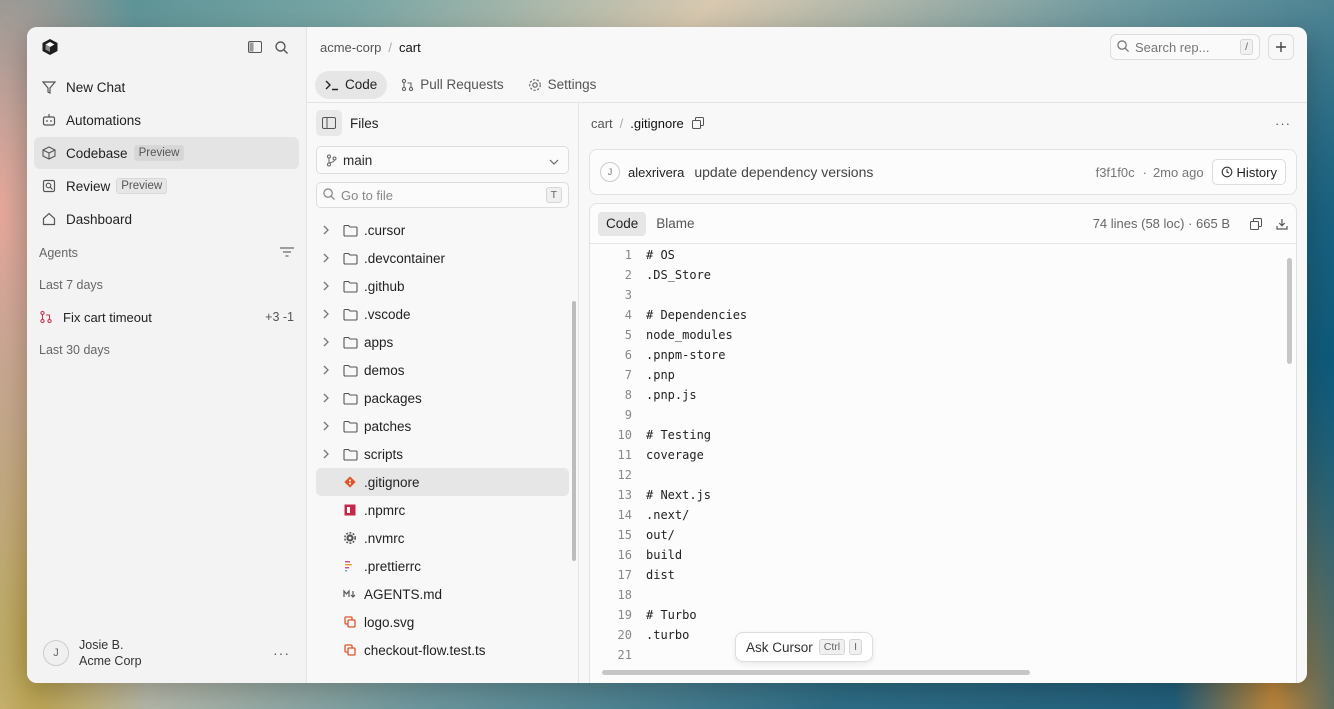 The height and width of the screenshot is (709, 1334). What do you see at coordinates (442, 342) in the screenshot?
I see `tree-folder-row: apps` at bounding box center [442, 342].